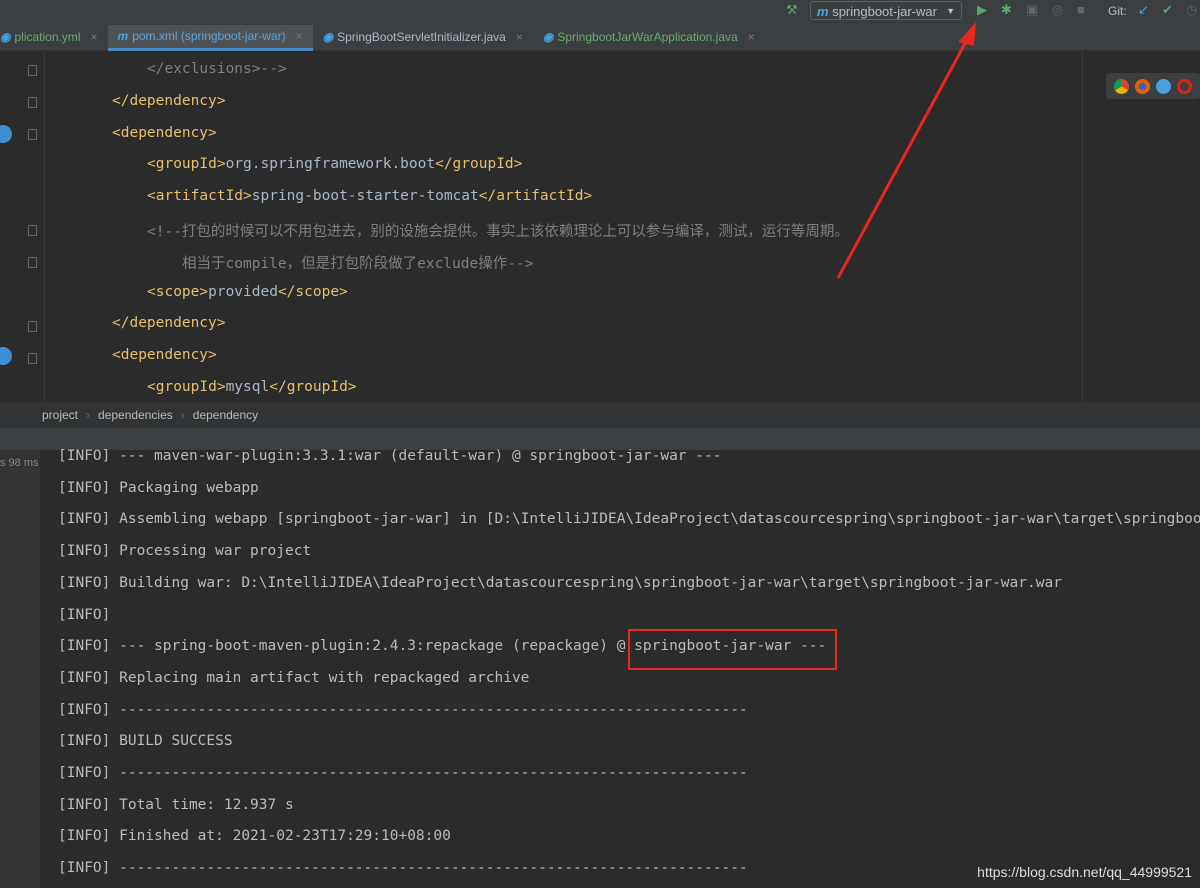 This screenshot has width=1200, height=888. Describe the element at coordinates (1084, 872) in the screenshot. I see `watermark: https://blog.csdn.net/qq_44999521` at that location.